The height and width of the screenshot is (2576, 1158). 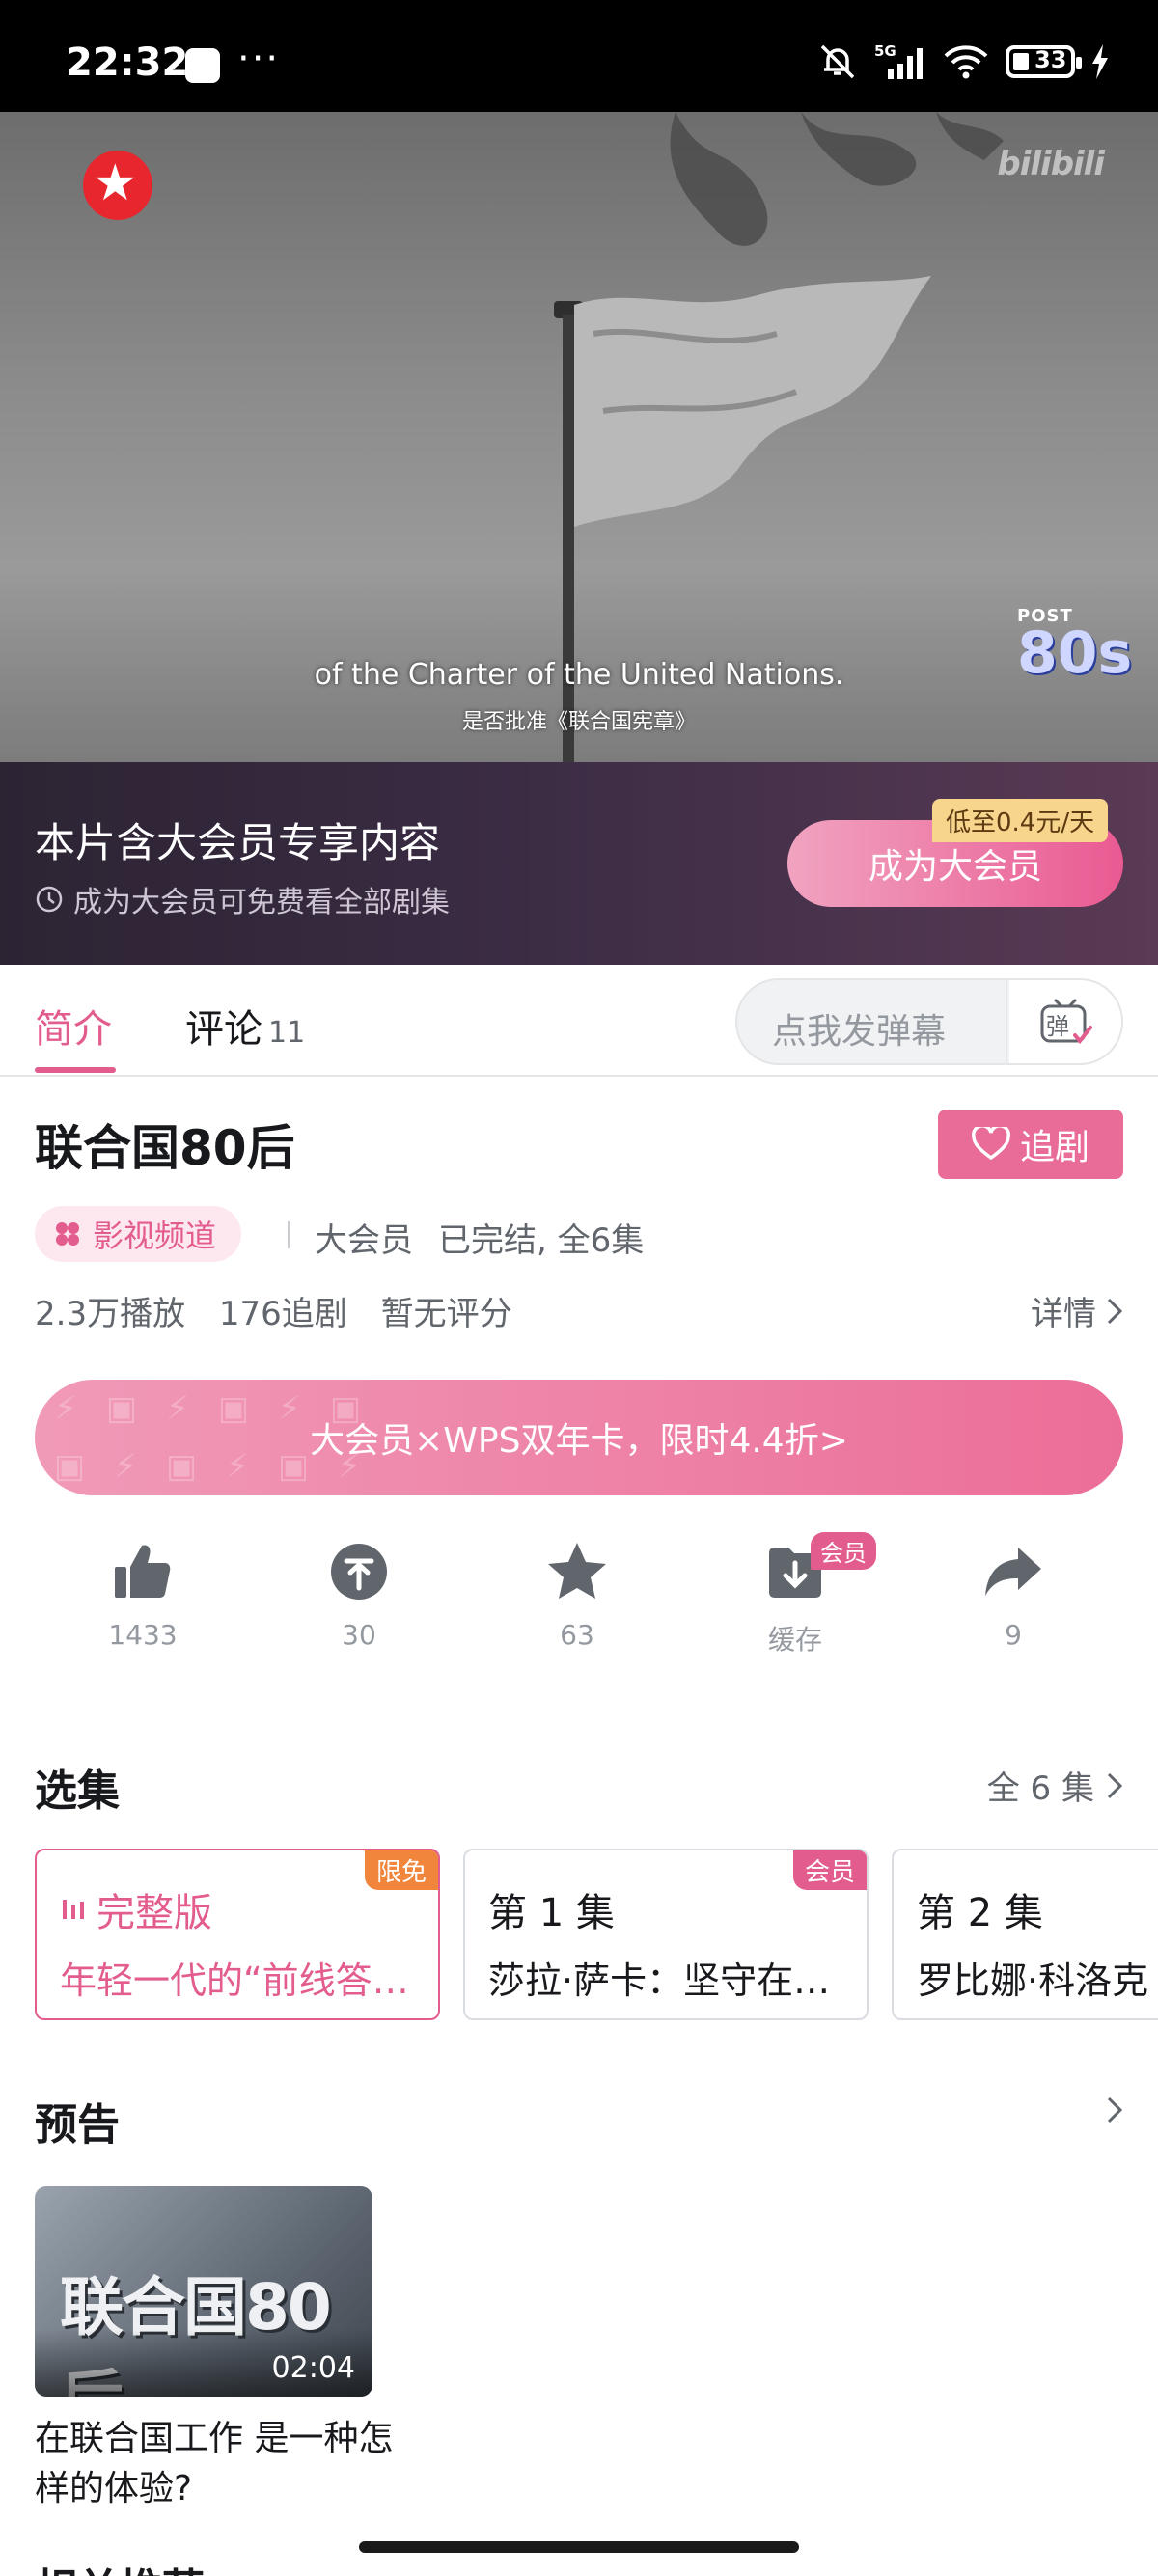 I want to click on tab-comments: 评论 11, so click(x=245, y=1026).